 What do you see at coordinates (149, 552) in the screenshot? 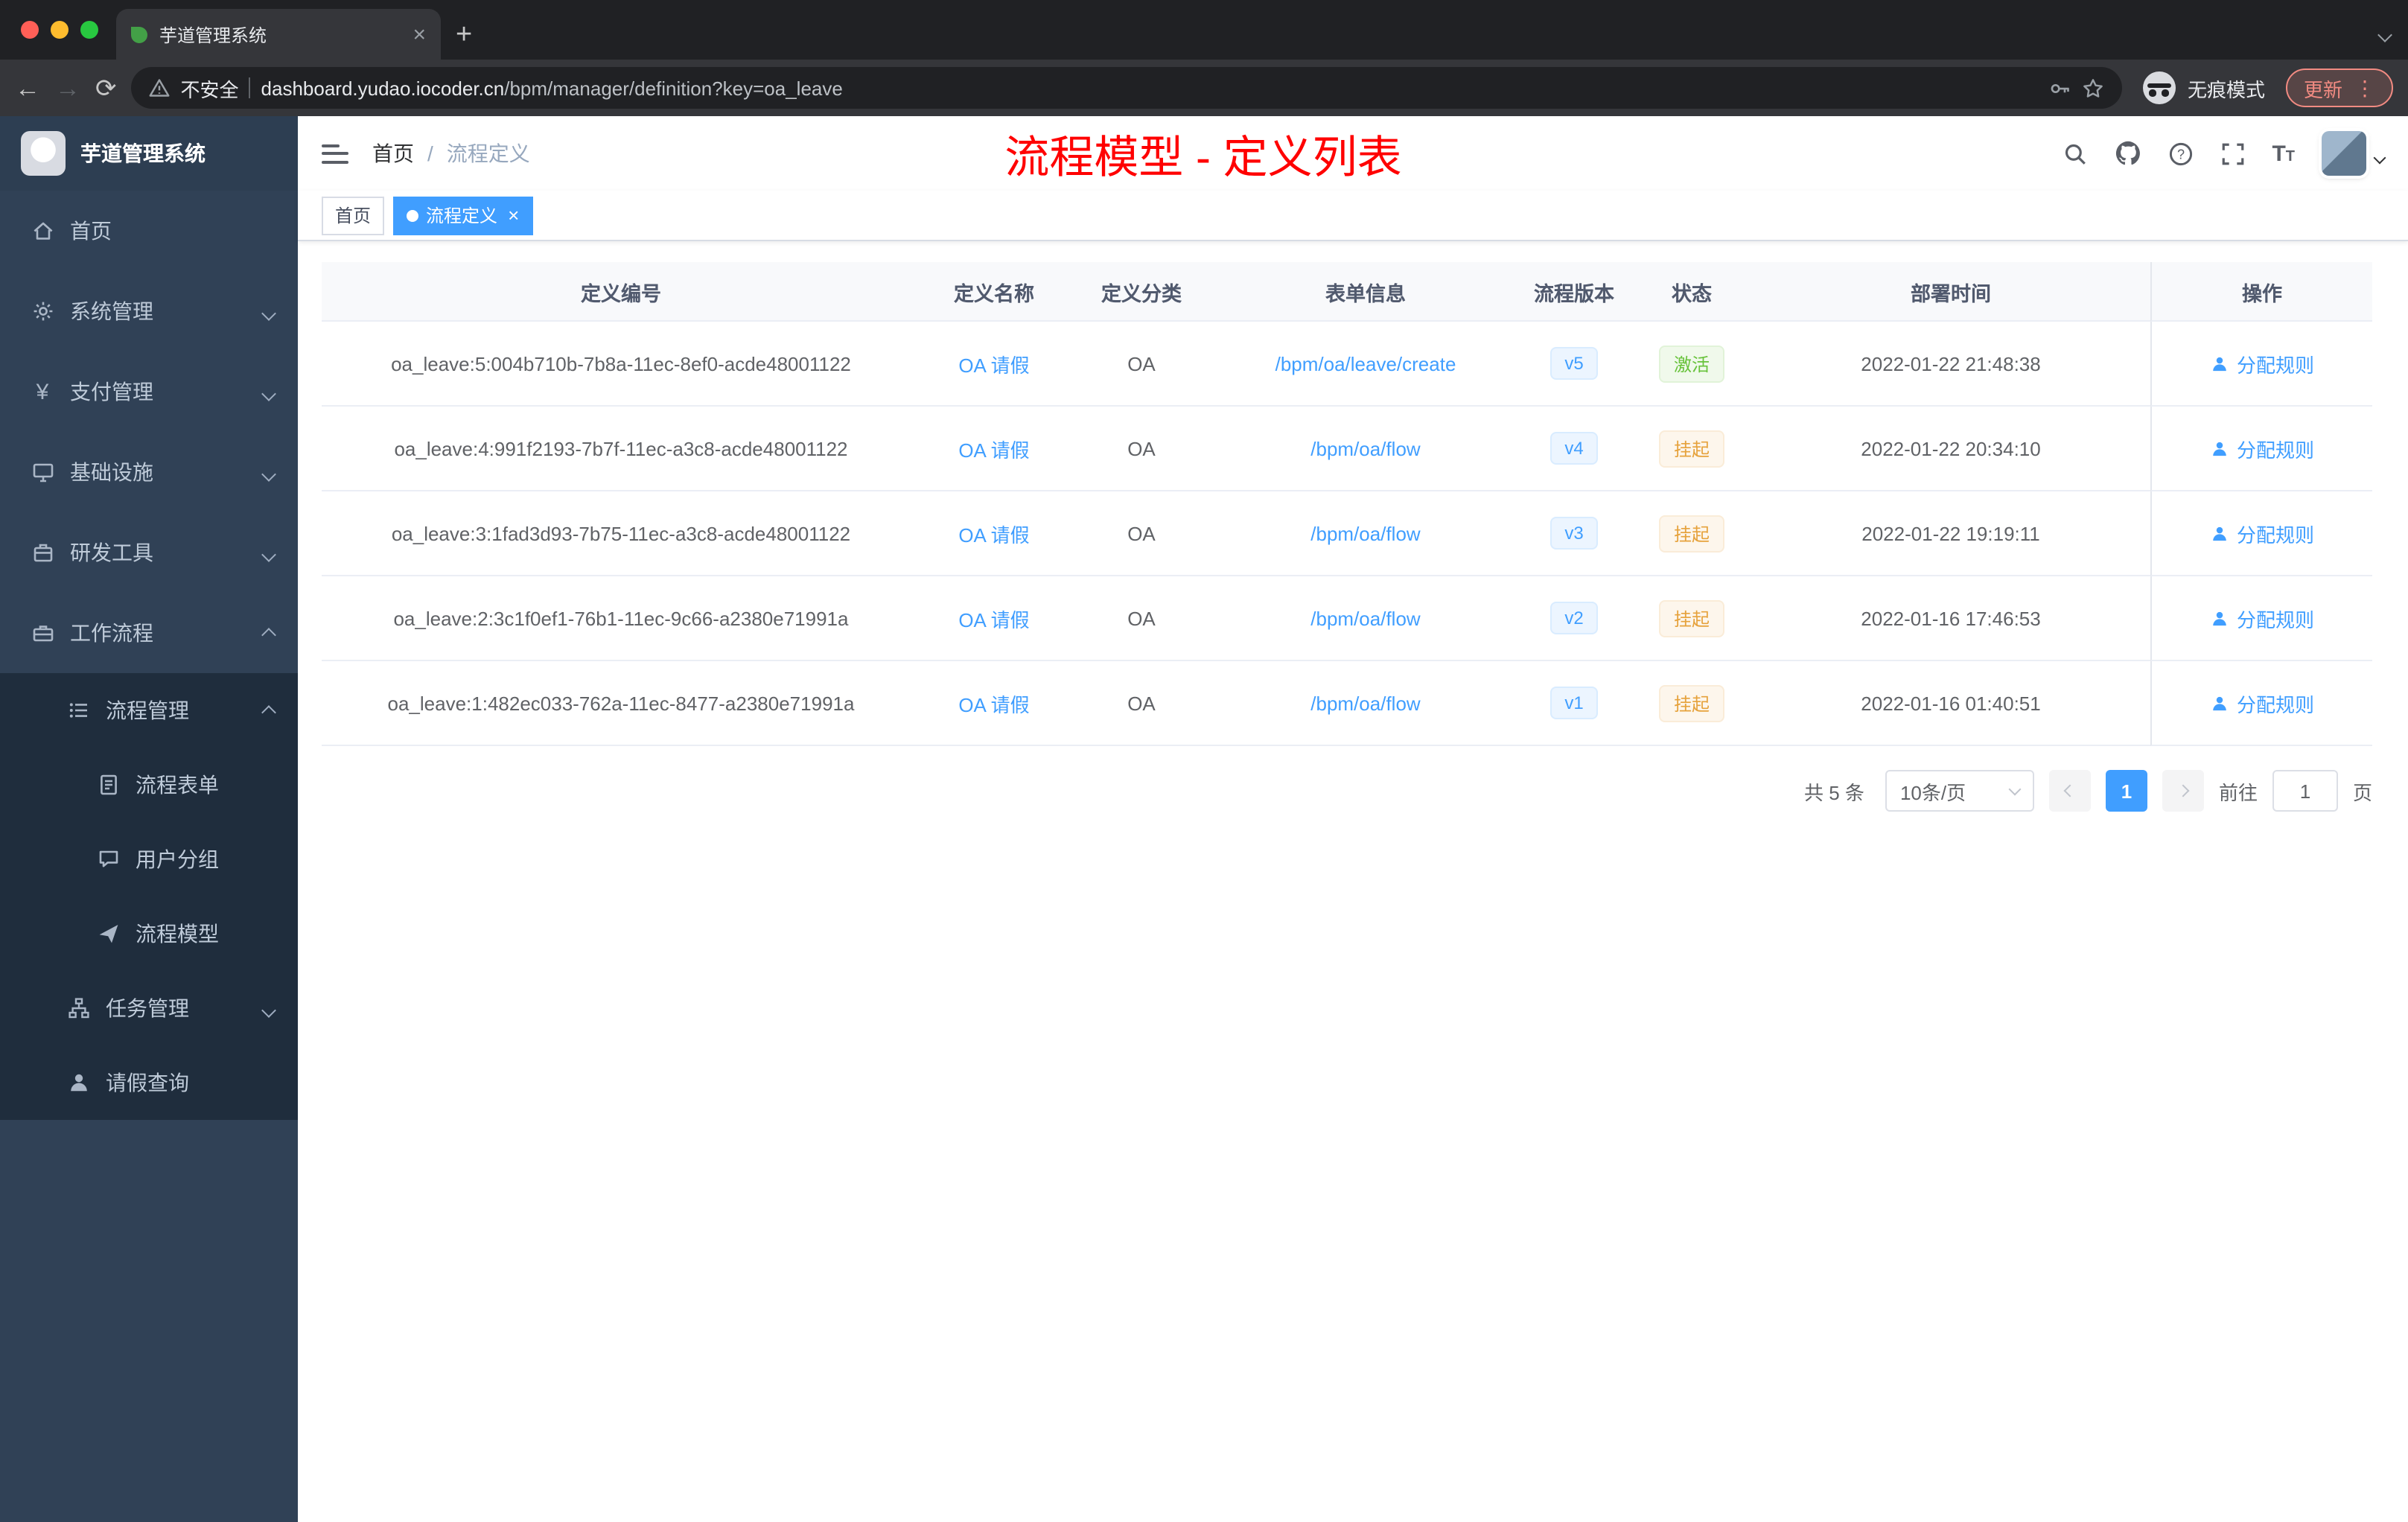
I see `sidebar-item-devtools: 研发工具` at bounding box center [149, 552].